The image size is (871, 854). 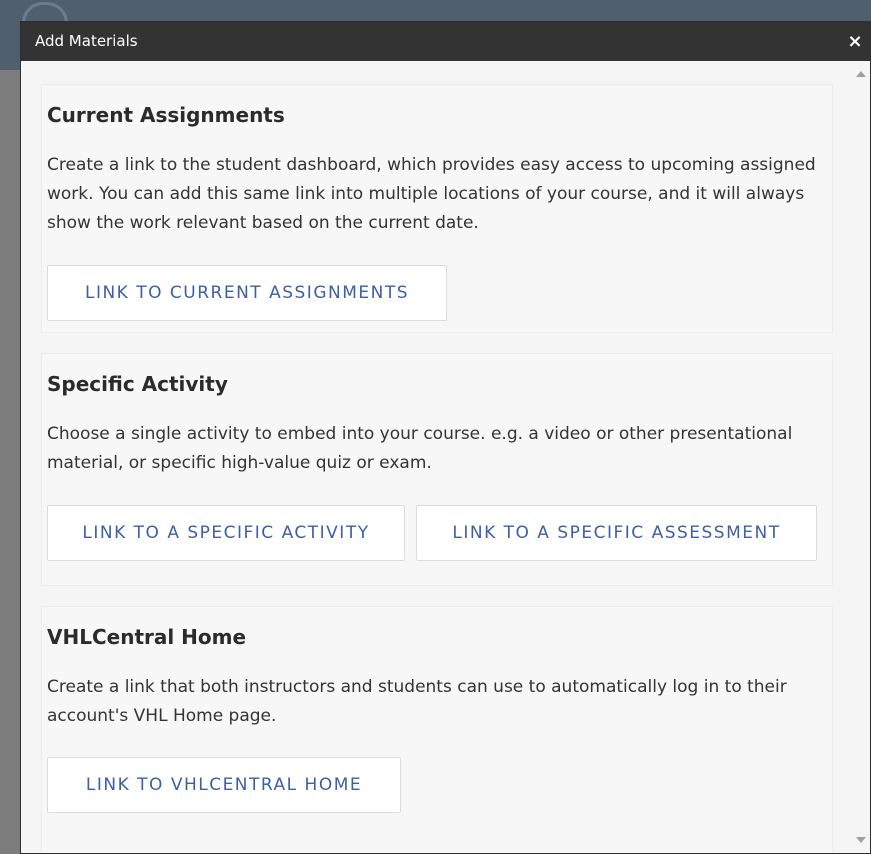 What do you see at coordinates (616, 533) in the screenshot?
I see `link-to-specific-assessment-button: LINK TO A SPECIFIC ASSESSMENT` at bounding box center [616, 533].